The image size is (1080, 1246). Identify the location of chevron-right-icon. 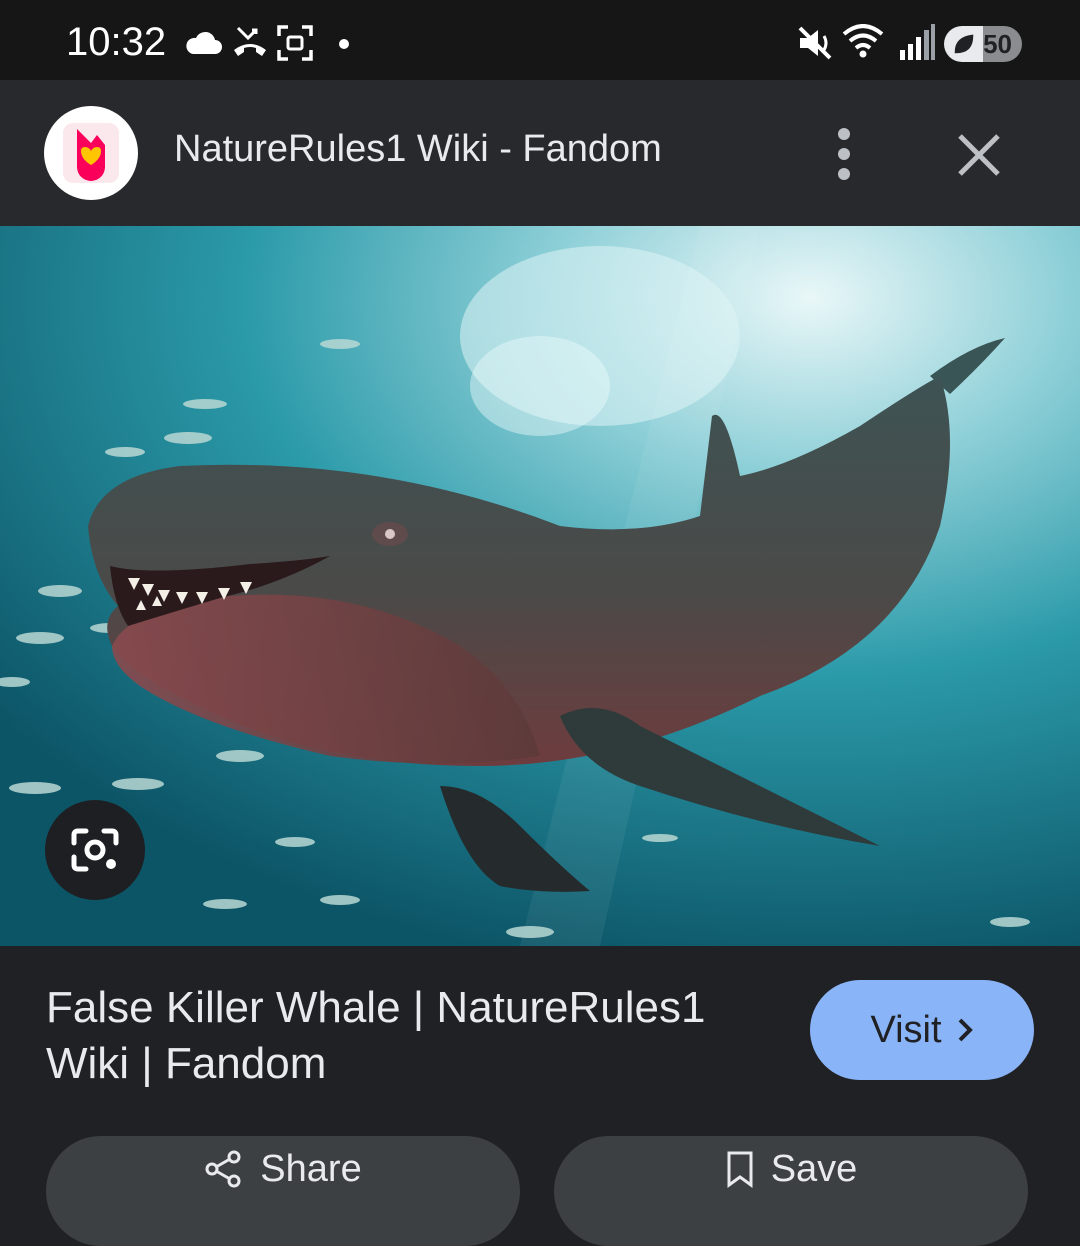
(965, 1030).